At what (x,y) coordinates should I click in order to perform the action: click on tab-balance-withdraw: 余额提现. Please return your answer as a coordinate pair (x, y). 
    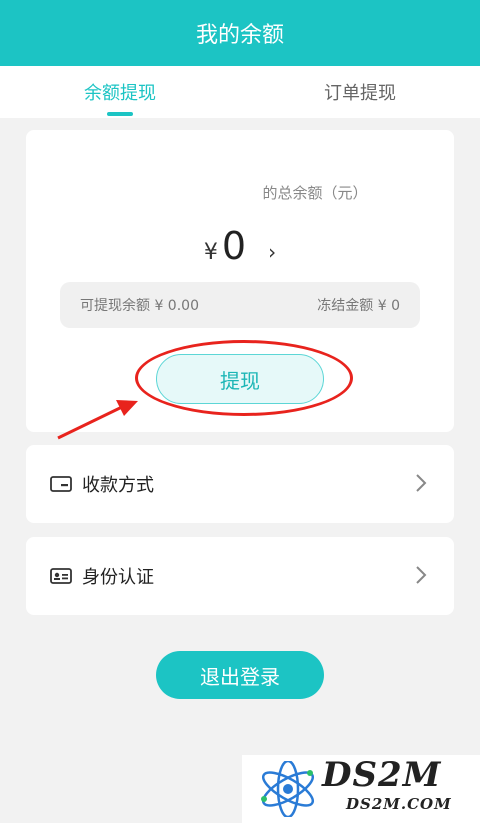
    Looking at the image, I should click on (120, 92).